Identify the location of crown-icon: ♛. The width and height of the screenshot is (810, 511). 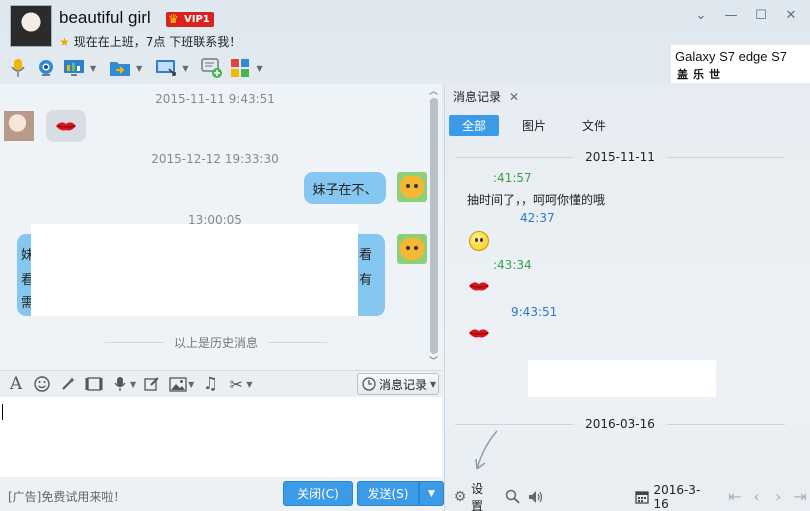
(173, 19).